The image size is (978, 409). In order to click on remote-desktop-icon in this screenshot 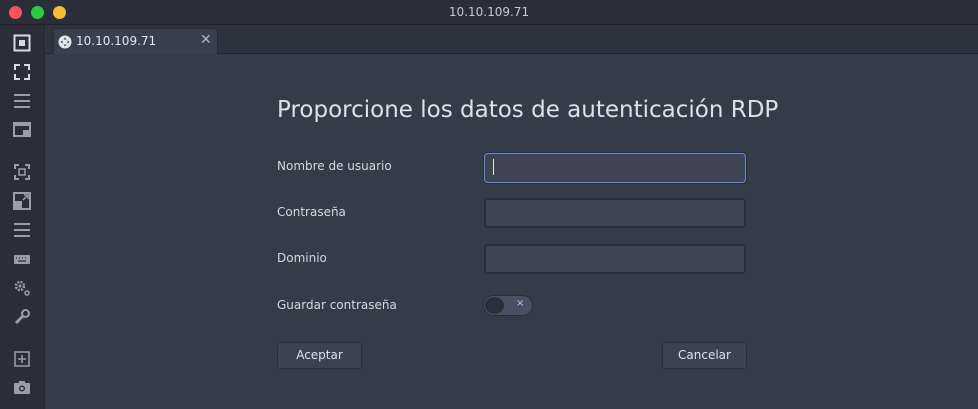, I will do `click(65, 42)`.